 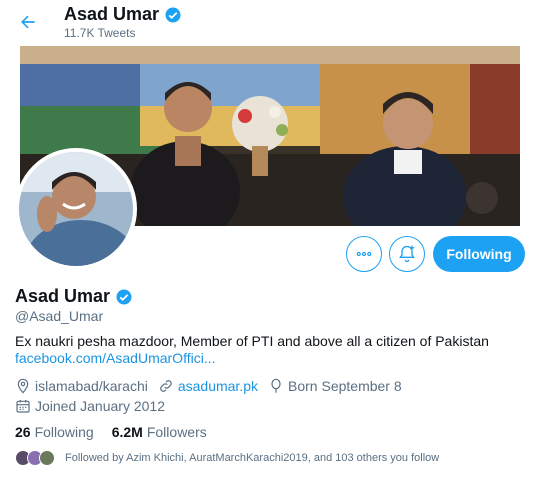 What do you see at coordinates (127, 432) in the screenshot?
I see `followers-count: 6.2M` at bounding box center [127, 432].